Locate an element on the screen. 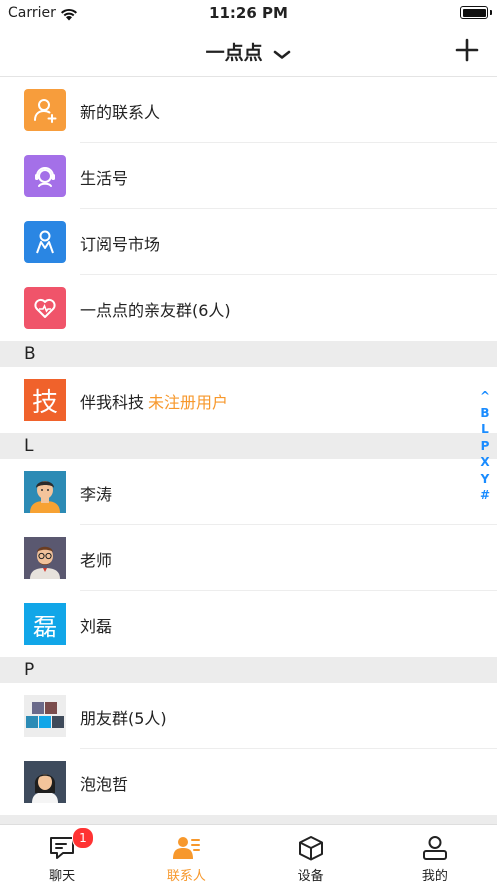 This screenshot has height=884, width=497. section-header-l: L is located at coordinates (248, 446).